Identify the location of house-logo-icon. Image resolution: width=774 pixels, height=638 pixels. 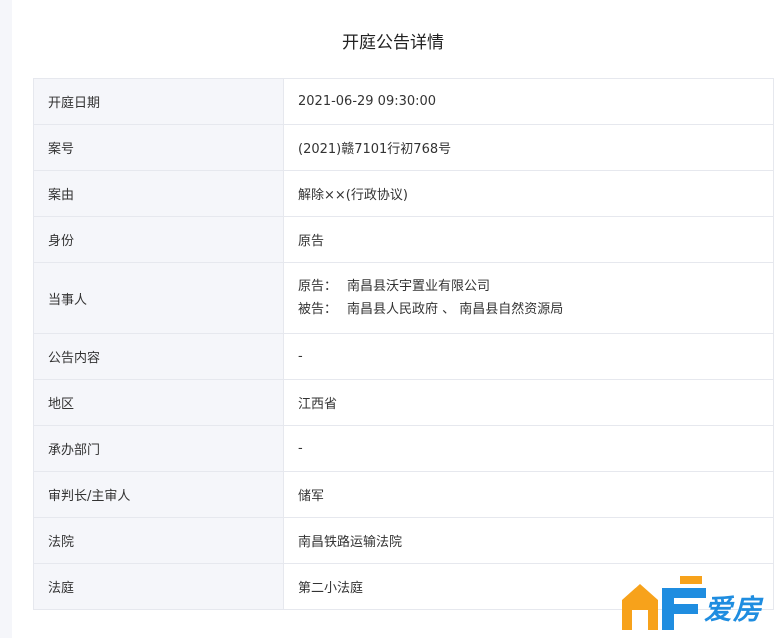
(664, 603).